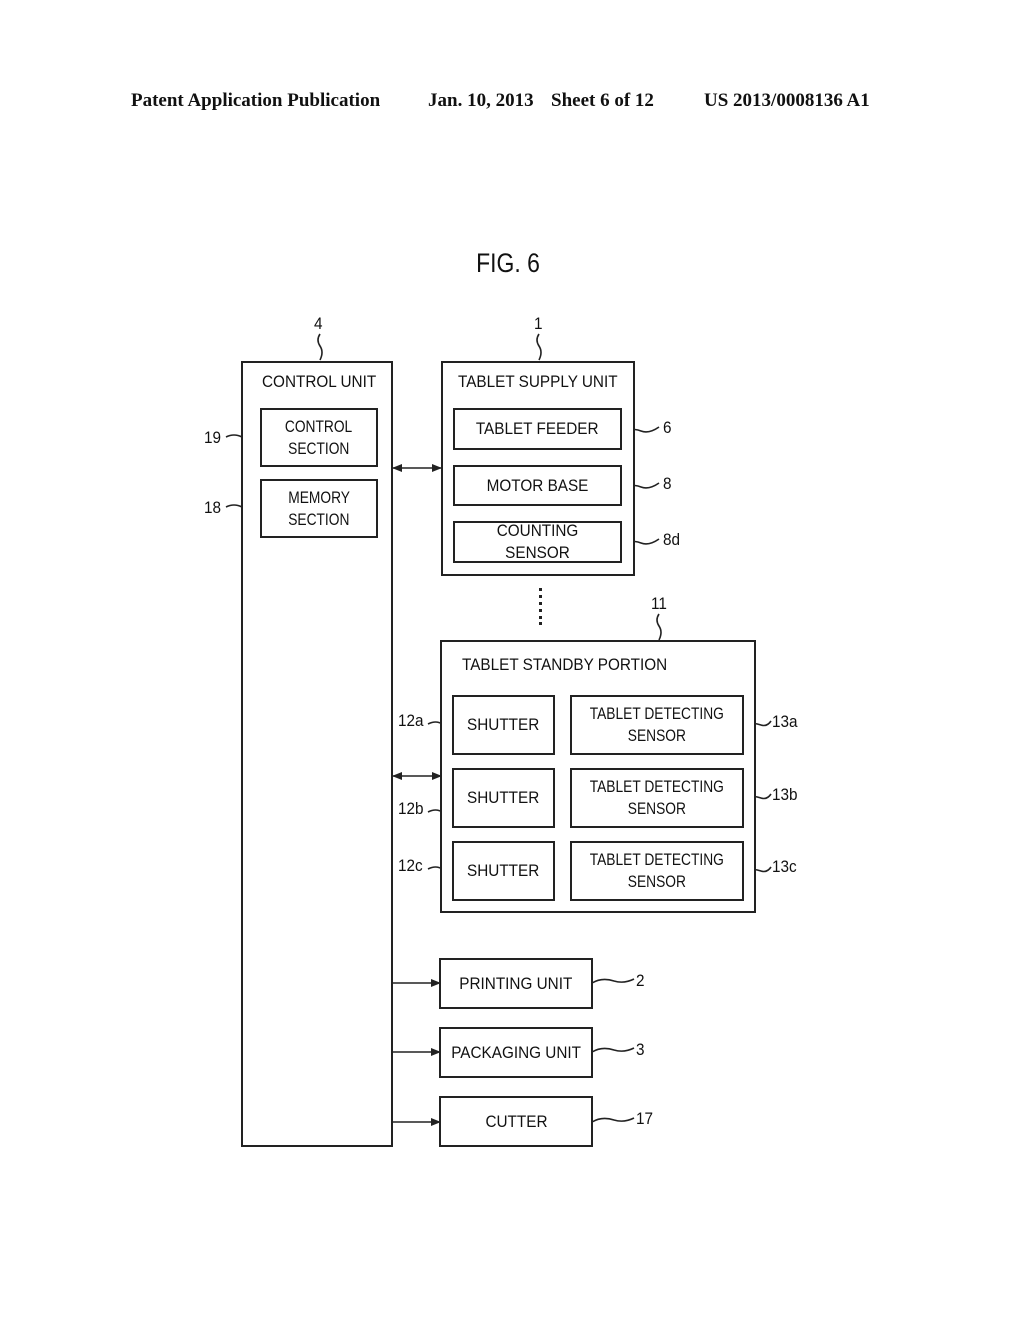  Describe the element at coordinates (672, 539) in the screenshot. I see `ref-counting-sensor: 8d` at that location.